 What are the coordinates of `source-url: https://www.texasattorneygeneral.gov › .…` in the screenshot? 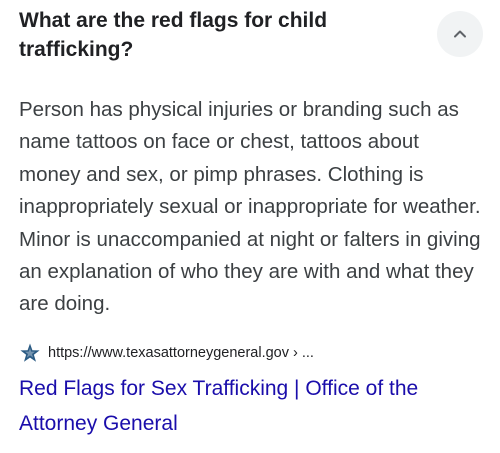 It's located at (181, 353).